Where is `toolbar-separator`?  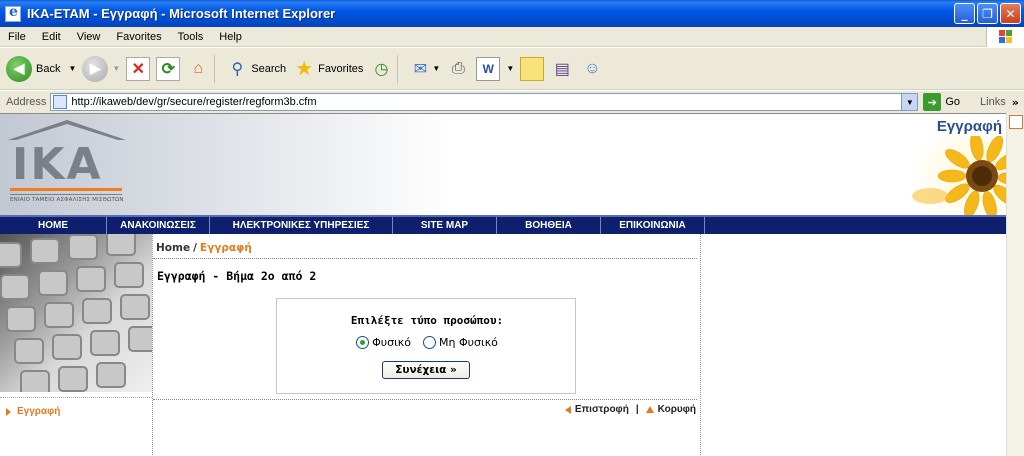
toolbar-separator is located at coordinates (215, 68).